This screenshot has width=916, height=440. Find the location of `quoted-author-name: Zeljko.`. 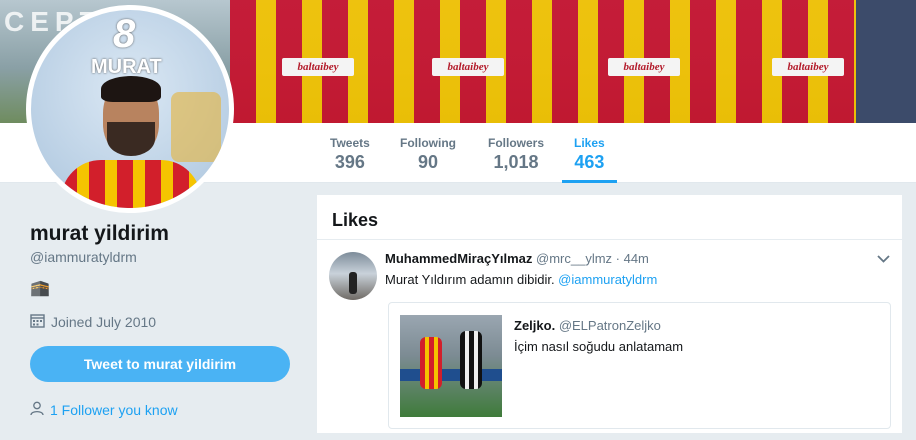

quoted-author-name: Zeljko. is located at coordinates (535, 325).